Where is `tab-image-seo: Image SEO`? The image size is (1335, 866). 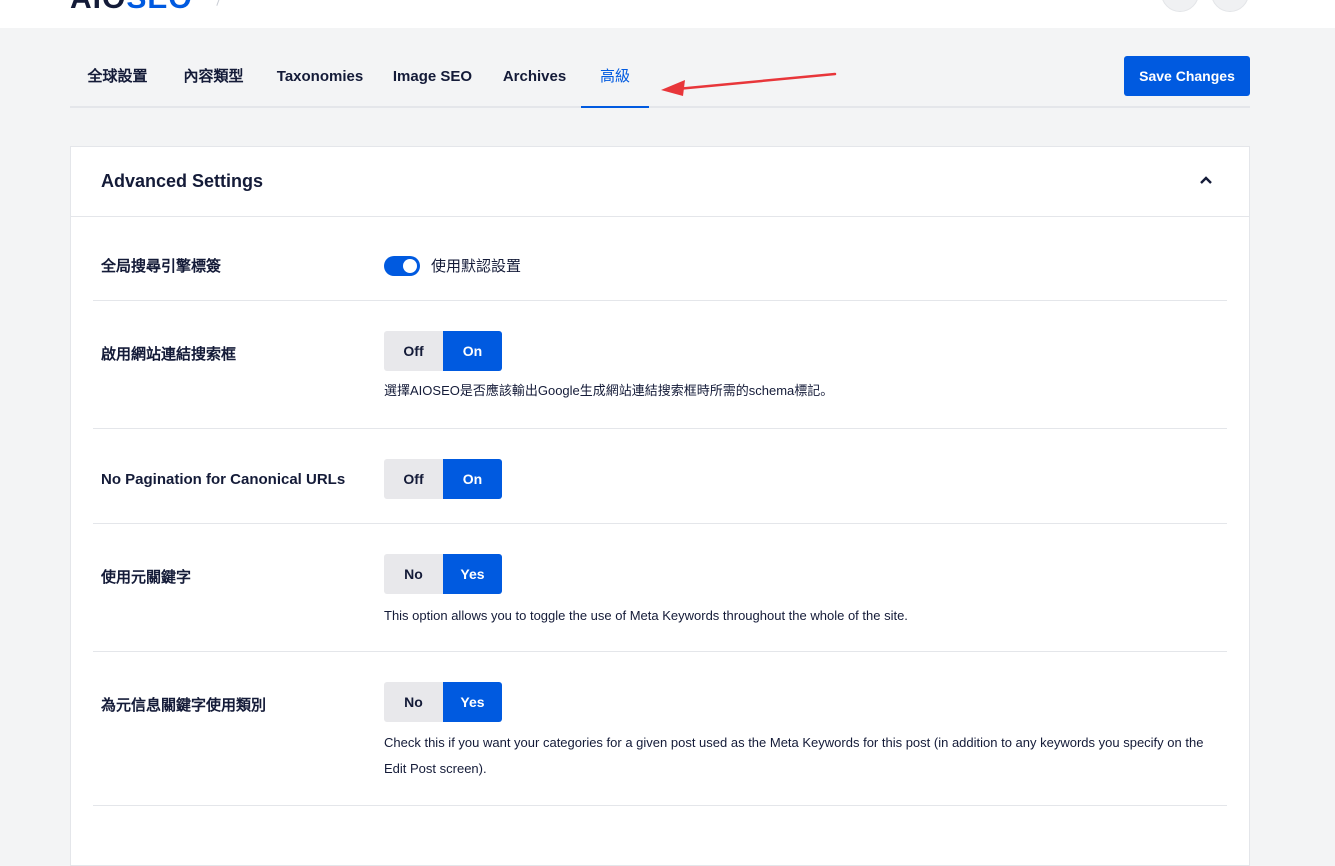
tab-image-seo: Image SEO is located at coordinates (432, 81).